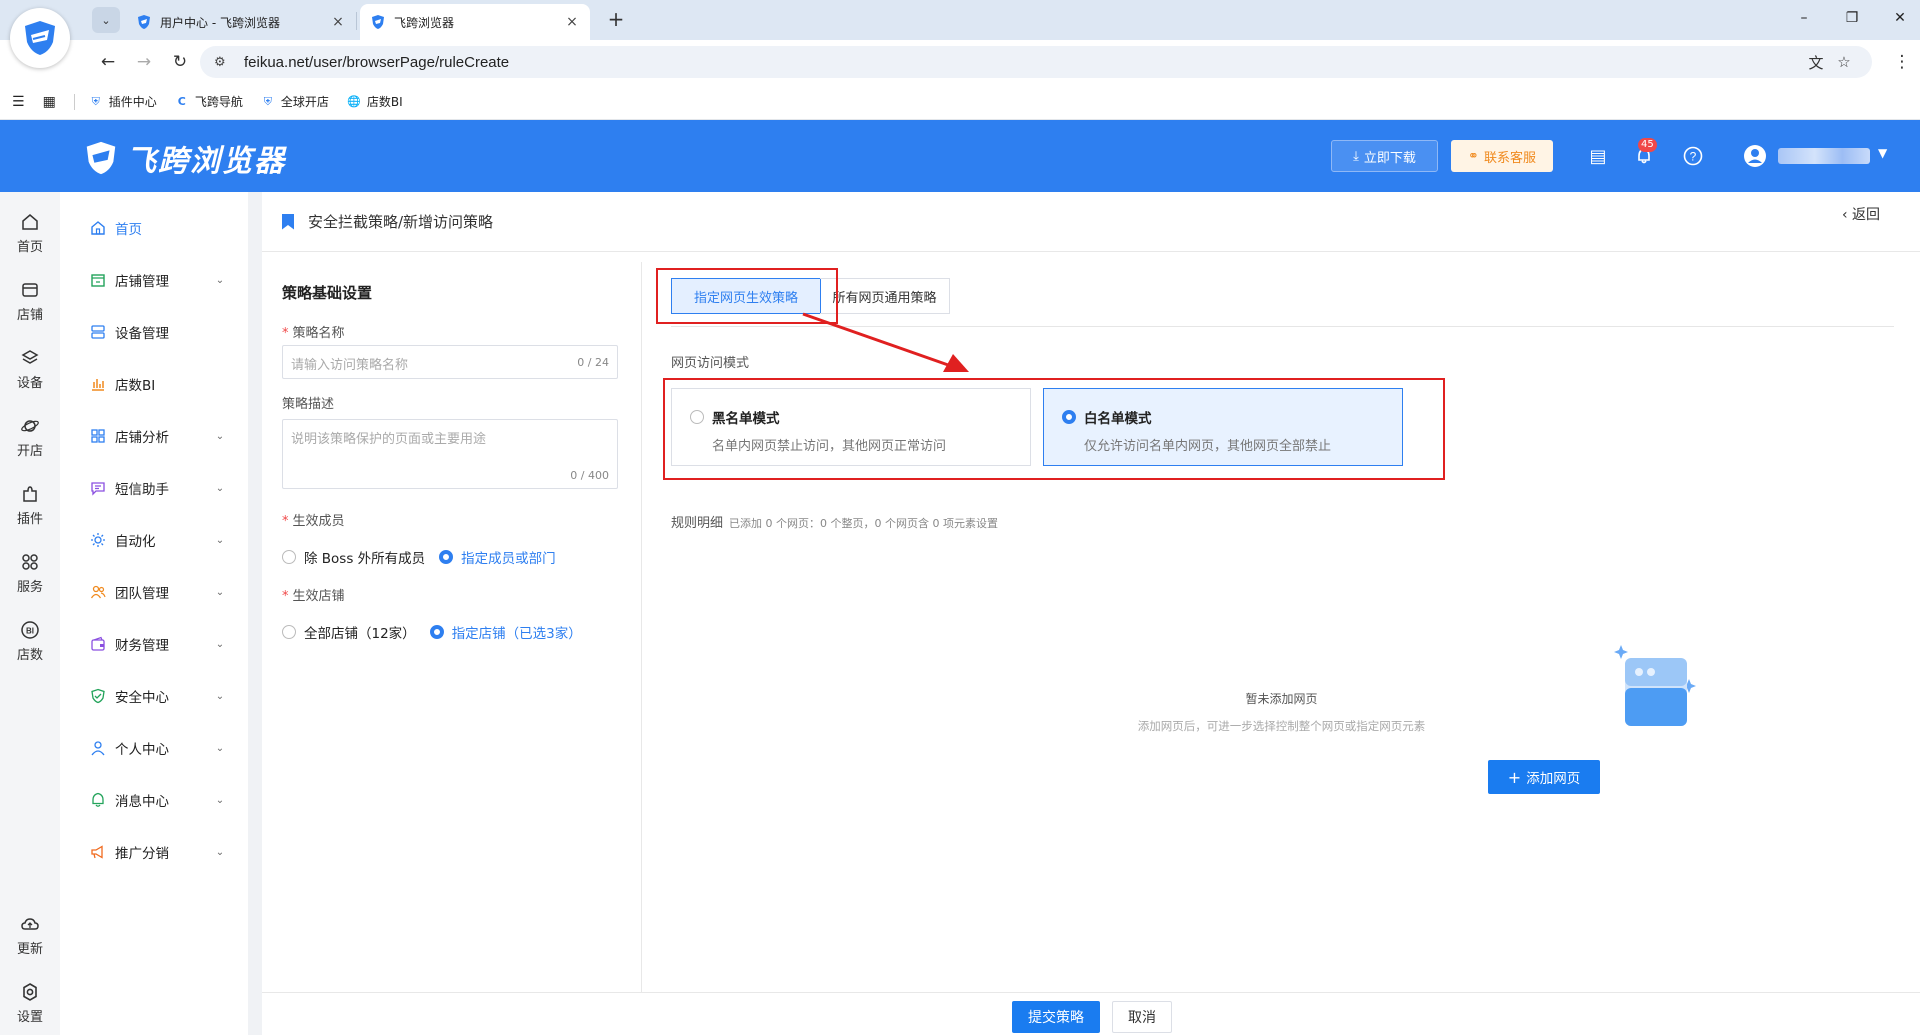 Image resolution: width=1920 pixels, height=1035 pixels. Describe the element at coordinates (154, 592) in the screenshot. I see `sidebar-item-team-management: 团队管理 ⌄` at that location.